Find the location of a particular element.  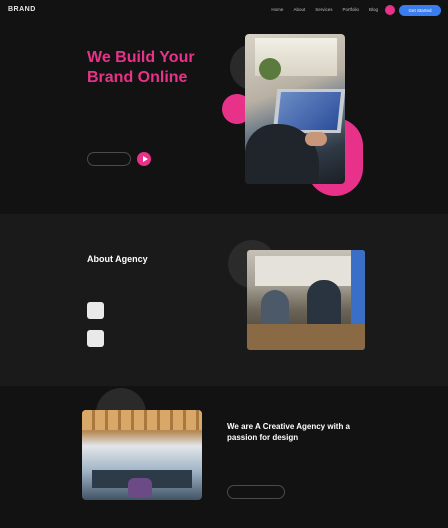

nav-item-home: Home is located at coordinates (277, 9).